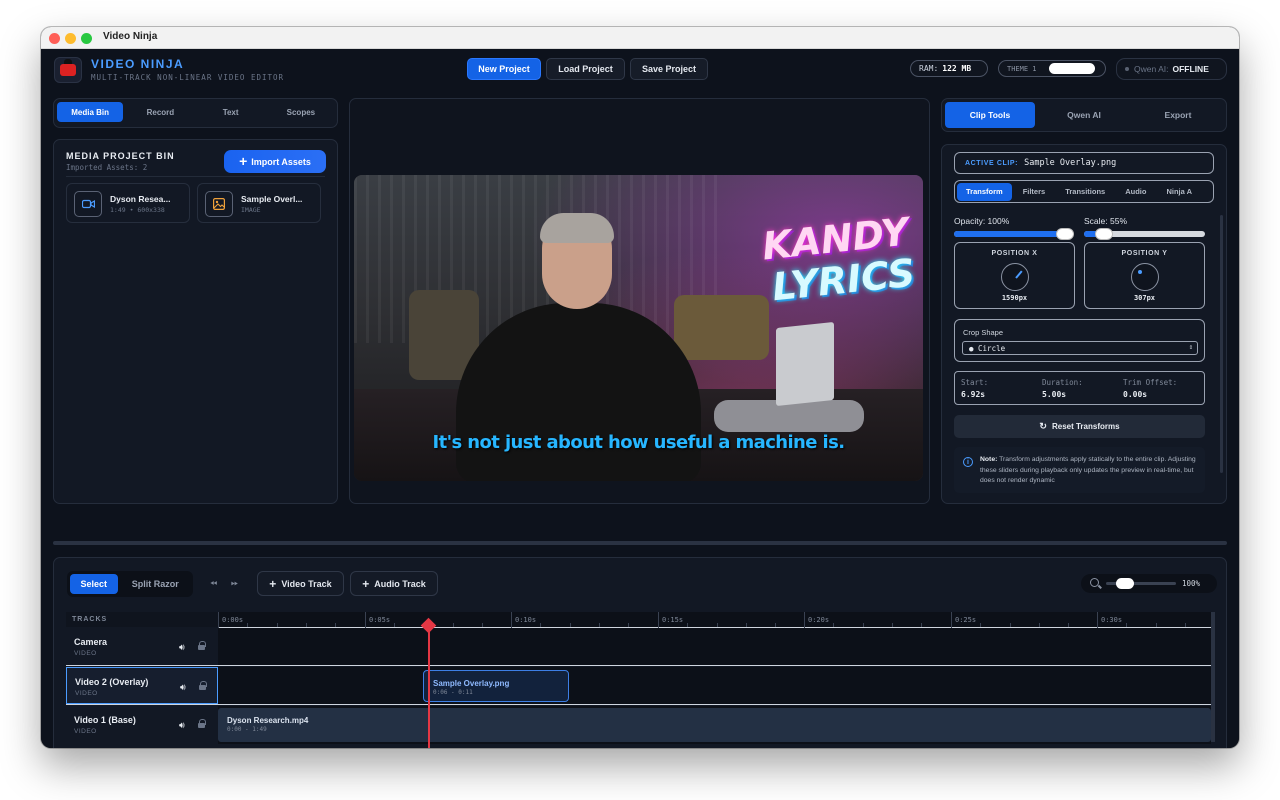 The width and height of the screenshot is (1280, 800). Describe the element at coordinates (1221, 344) in the screenshot. I see `panel-scrollbar` at that location.